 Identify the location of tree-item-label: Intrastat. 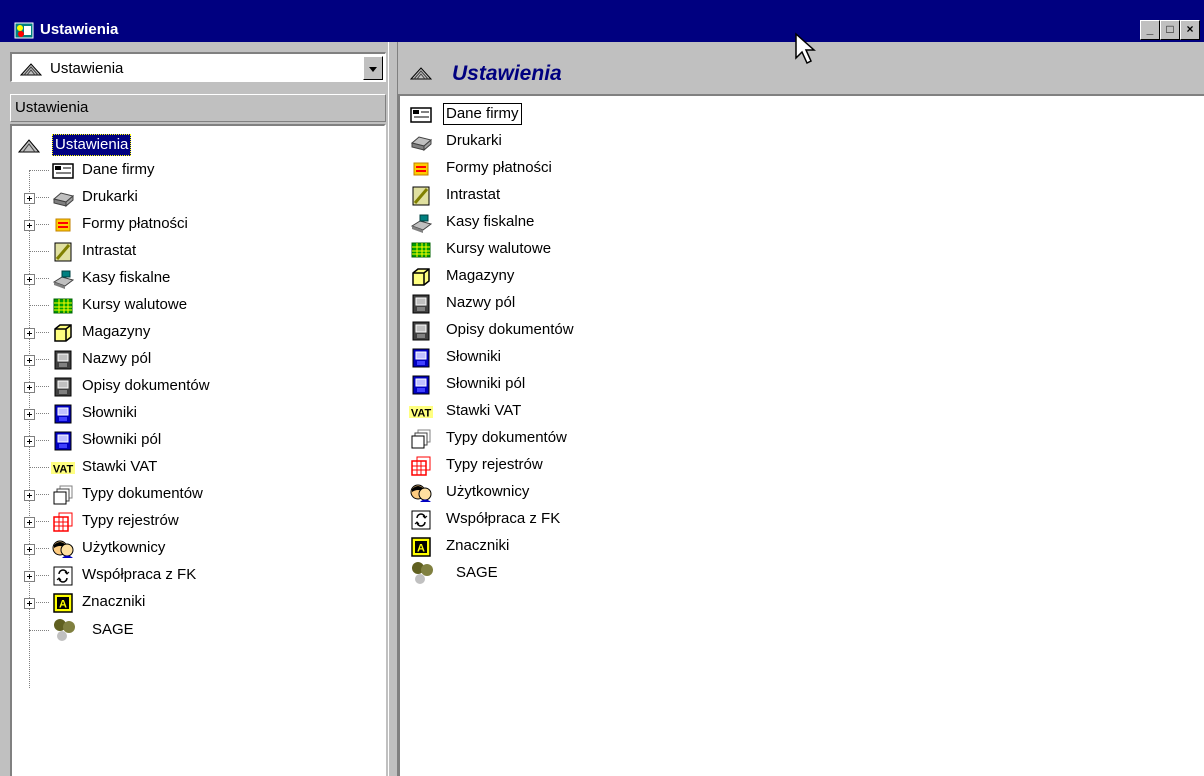
(109, 250).